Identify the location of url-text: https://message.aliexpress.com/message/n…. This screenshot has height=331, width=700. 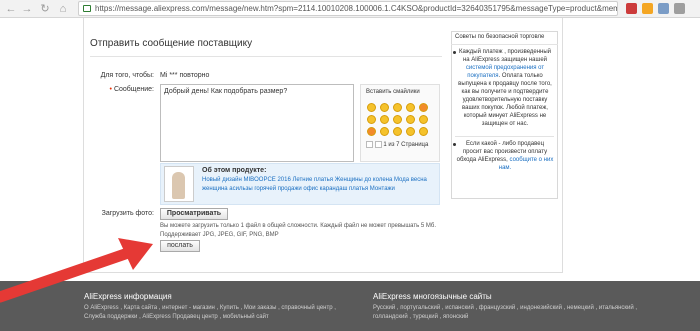
(356, 8).